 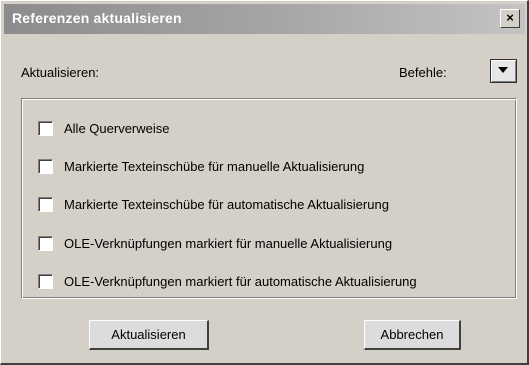 What do you see at coordinates (60, 72) in the screenshot?
I see `aktualisieren-label: Aktualisieren:` at bounding box center [60, 72].